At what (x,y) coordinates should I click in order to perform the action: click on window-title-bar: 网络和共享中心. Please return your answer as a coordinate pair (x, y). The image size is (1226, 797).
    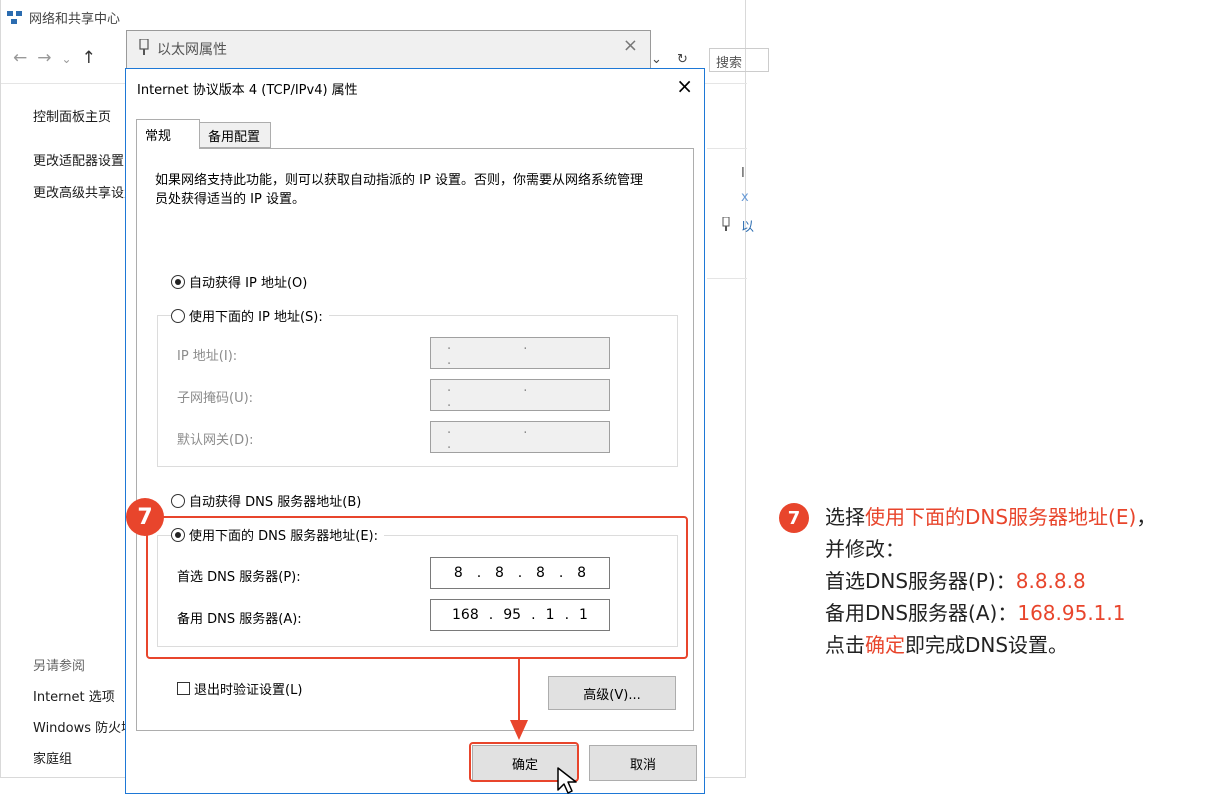
    Looking at the image, I should click on (63, 17).